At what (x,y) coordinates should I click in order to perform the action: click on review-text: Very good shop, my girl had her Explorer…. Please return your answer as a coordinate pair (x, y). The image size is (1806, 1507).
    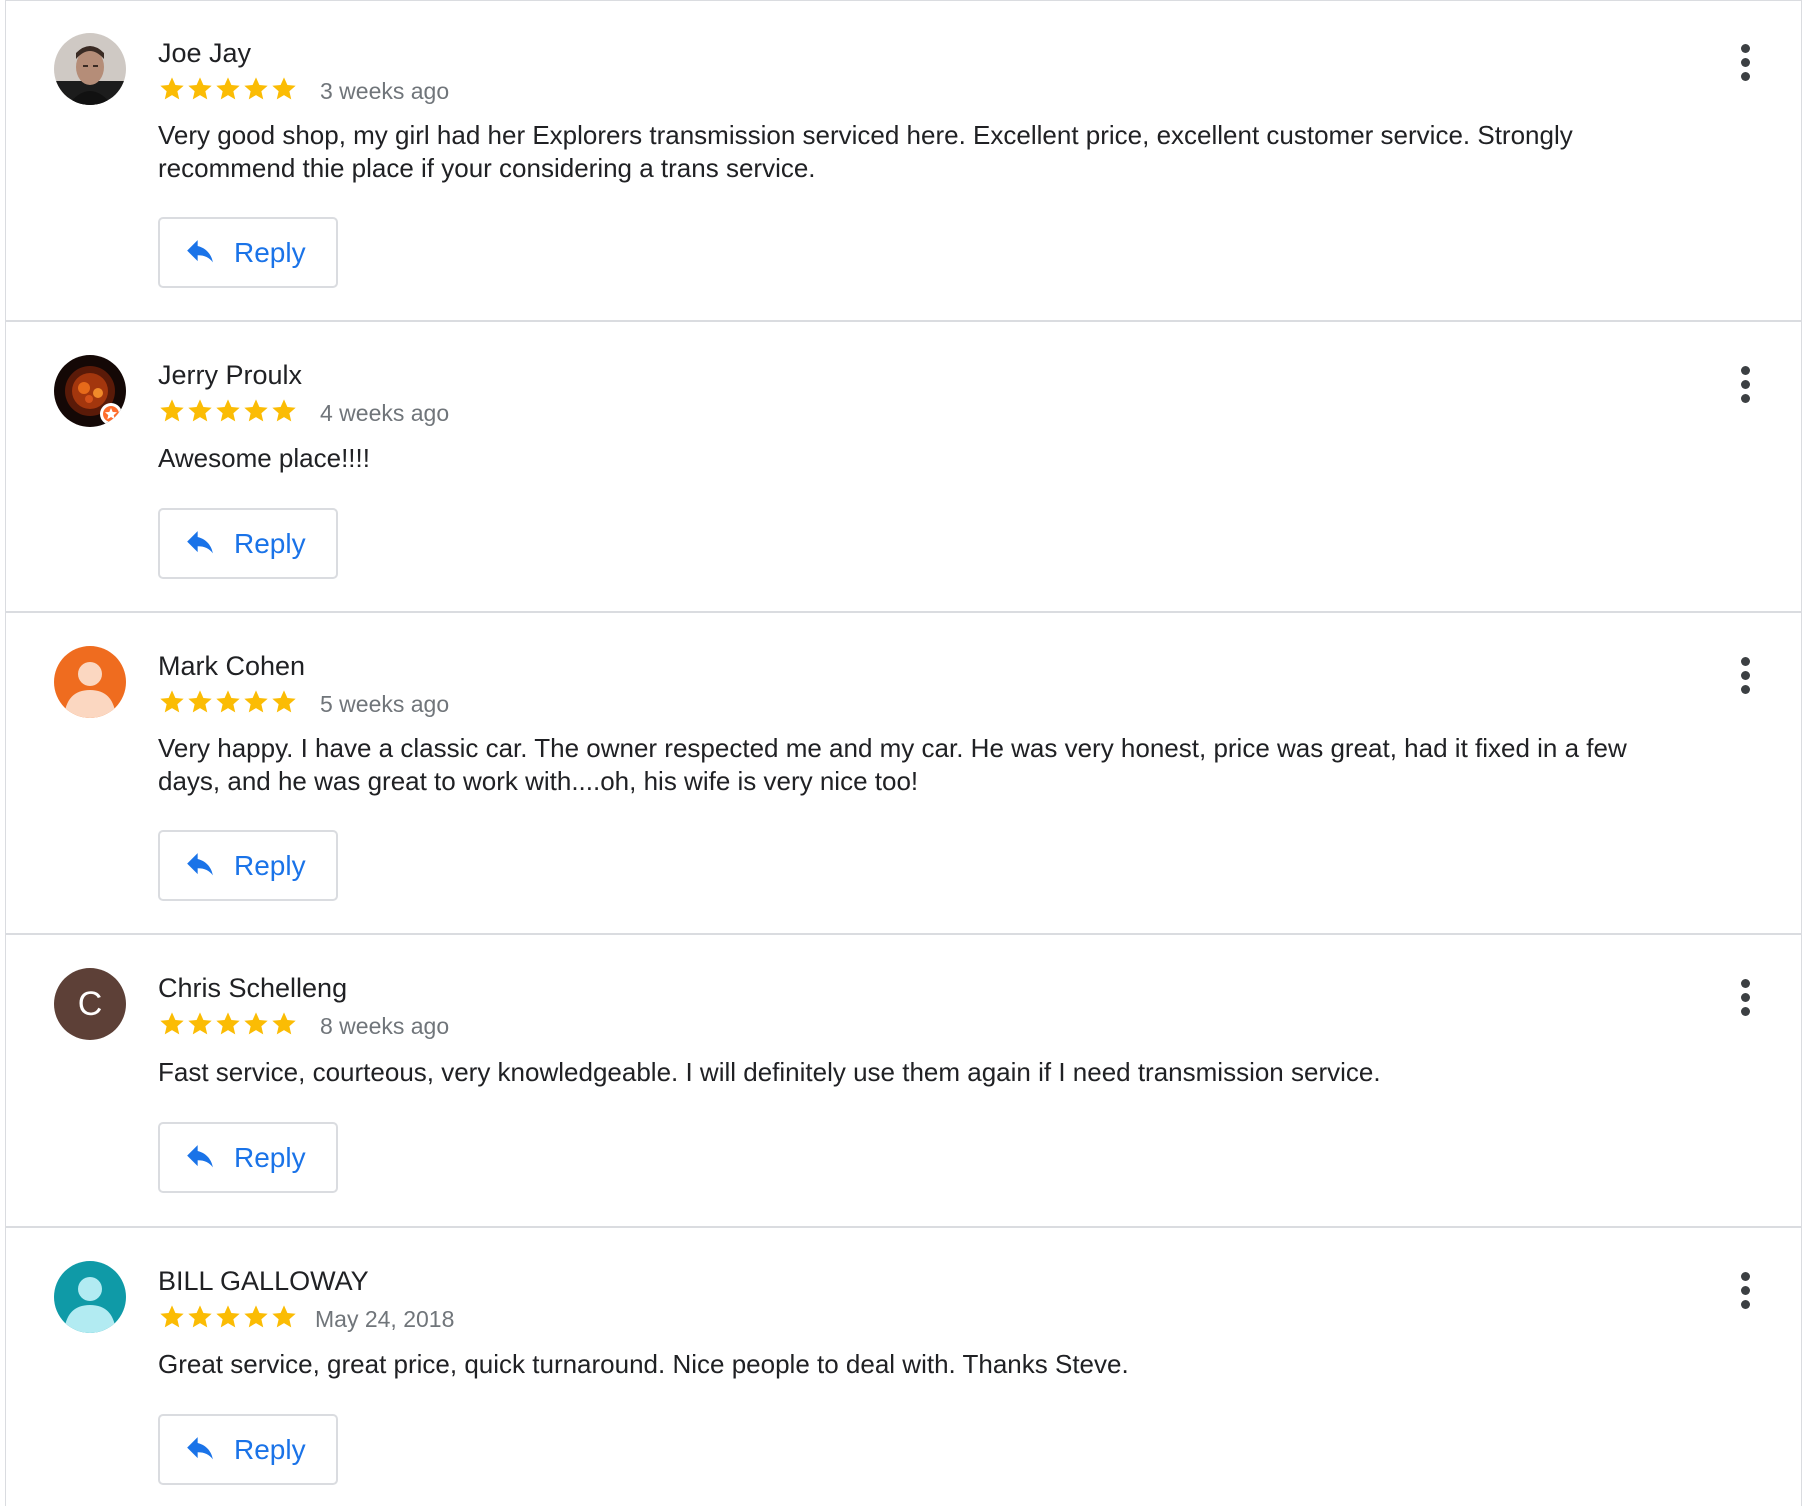
    Looking at the image, I should click on (865, 151).